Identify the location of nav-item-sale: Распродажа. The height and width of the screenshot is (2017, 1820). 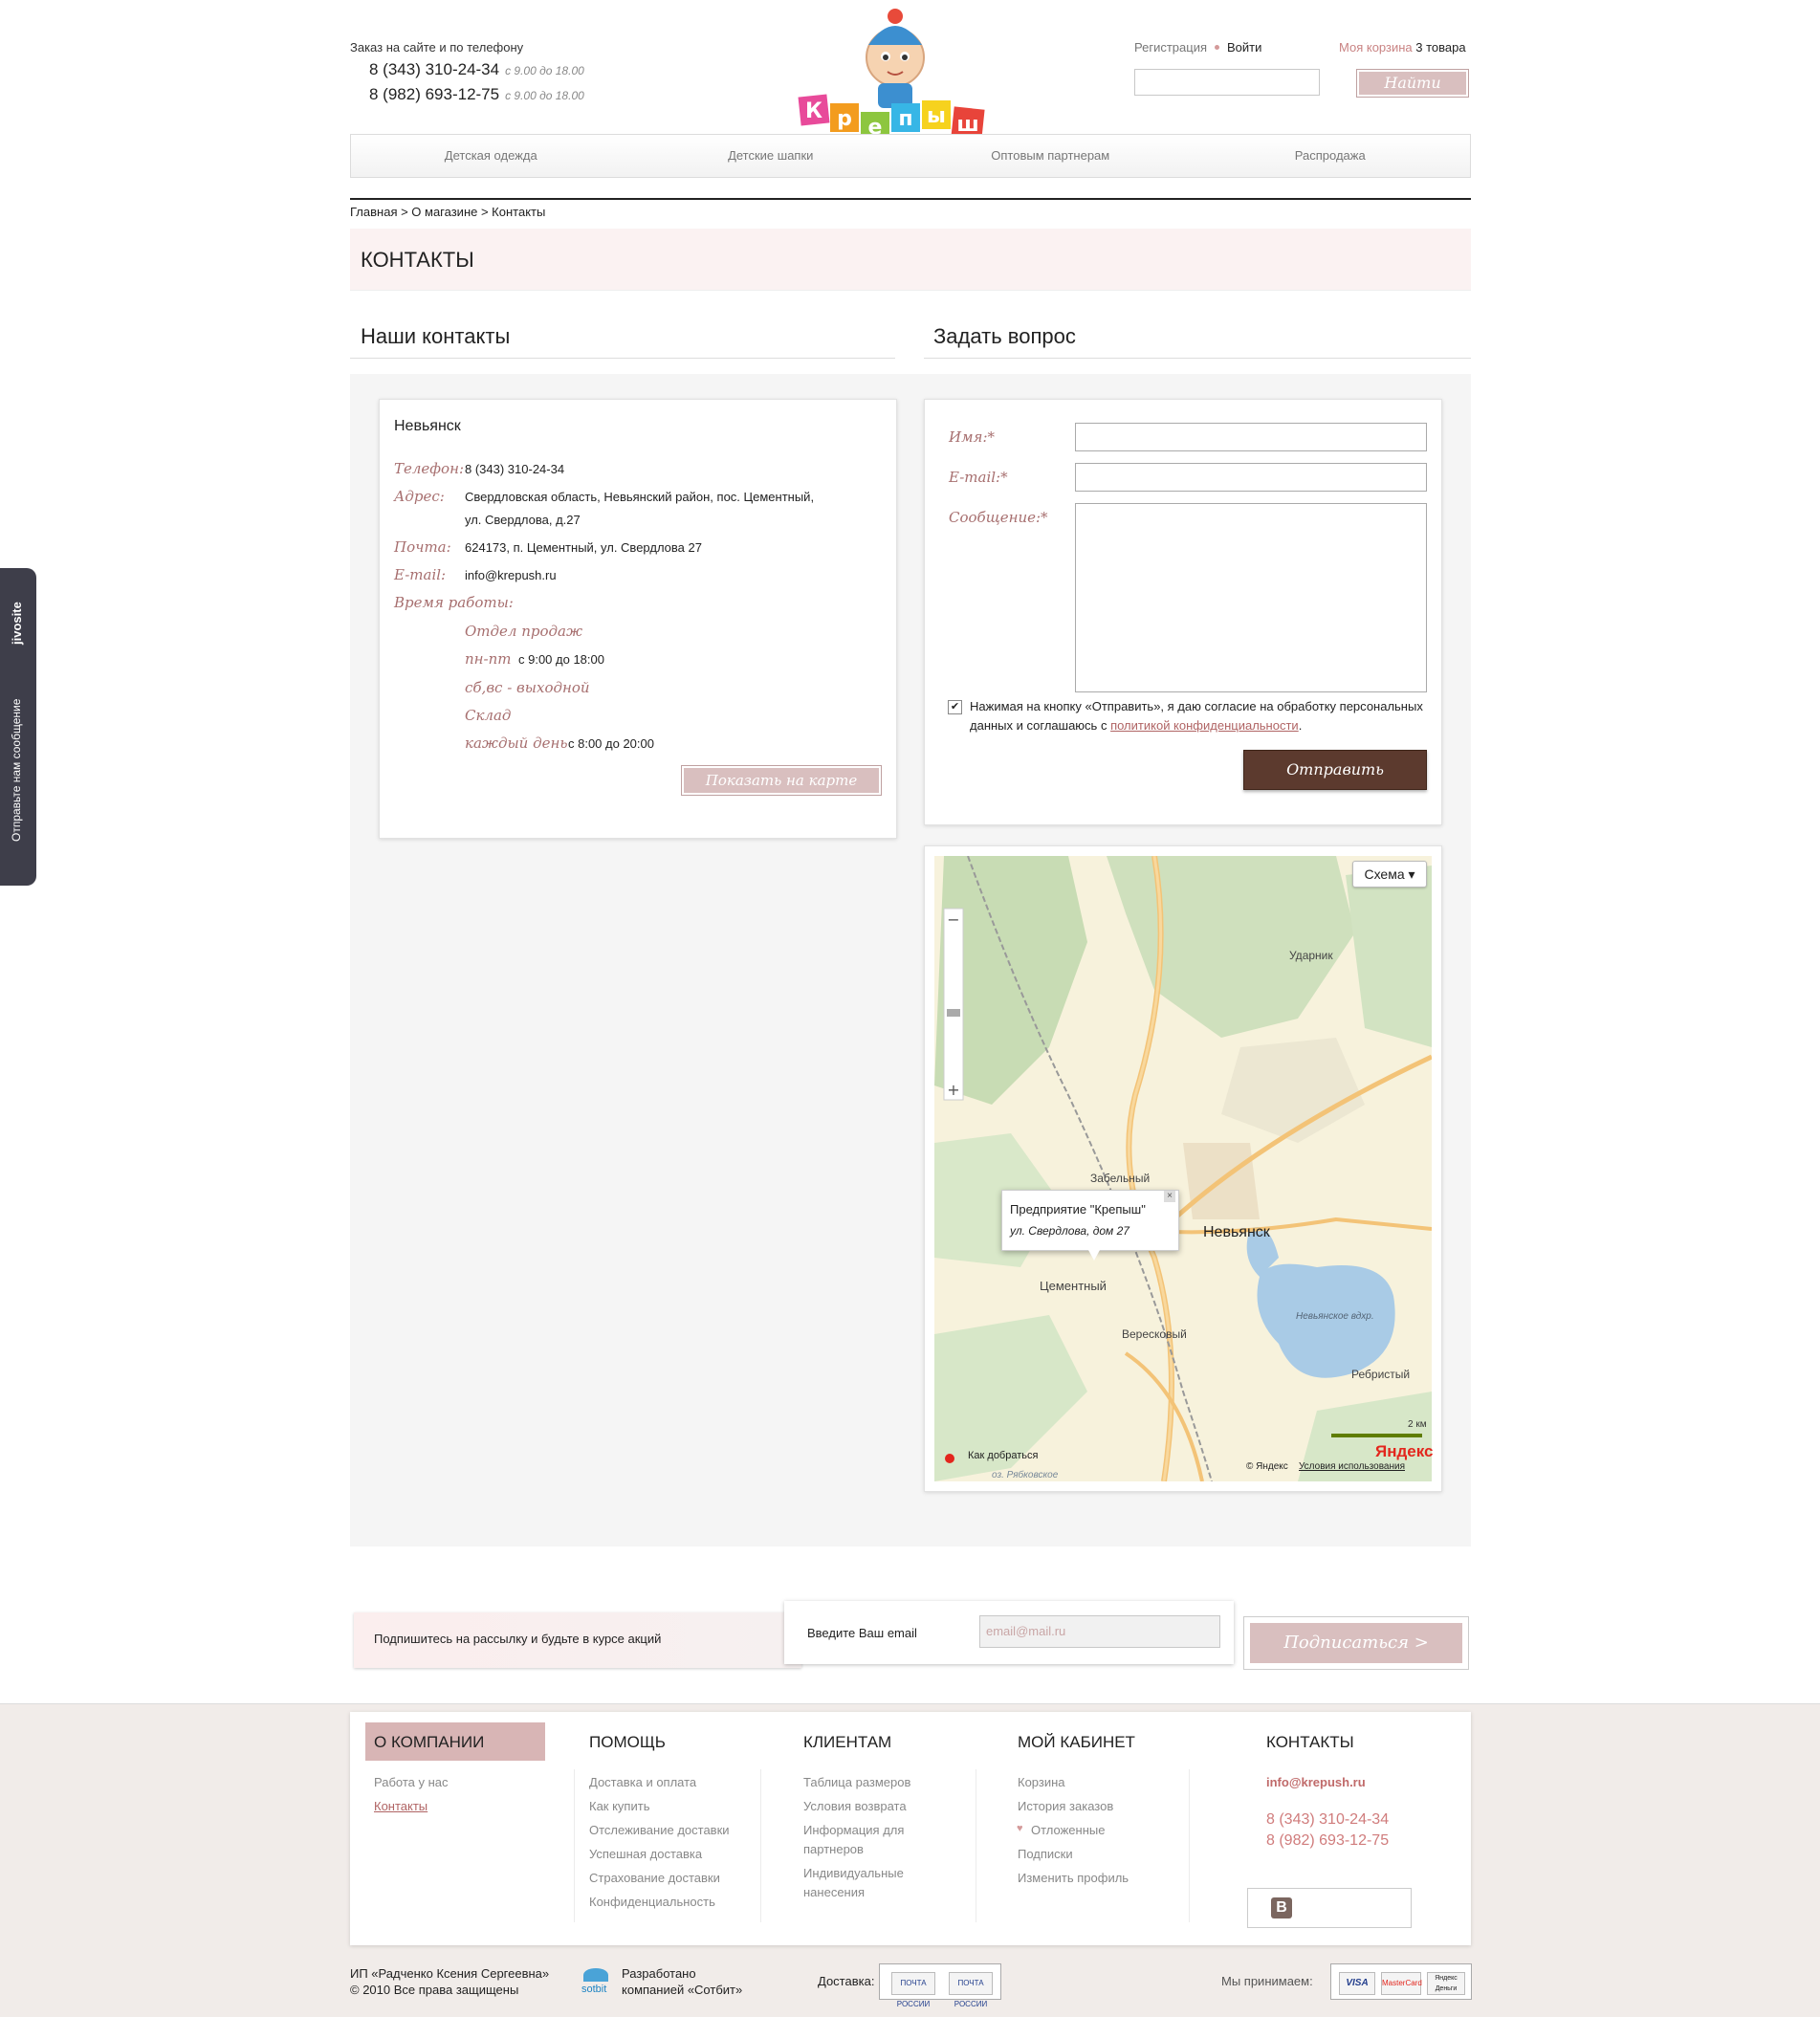
(1331, 156).